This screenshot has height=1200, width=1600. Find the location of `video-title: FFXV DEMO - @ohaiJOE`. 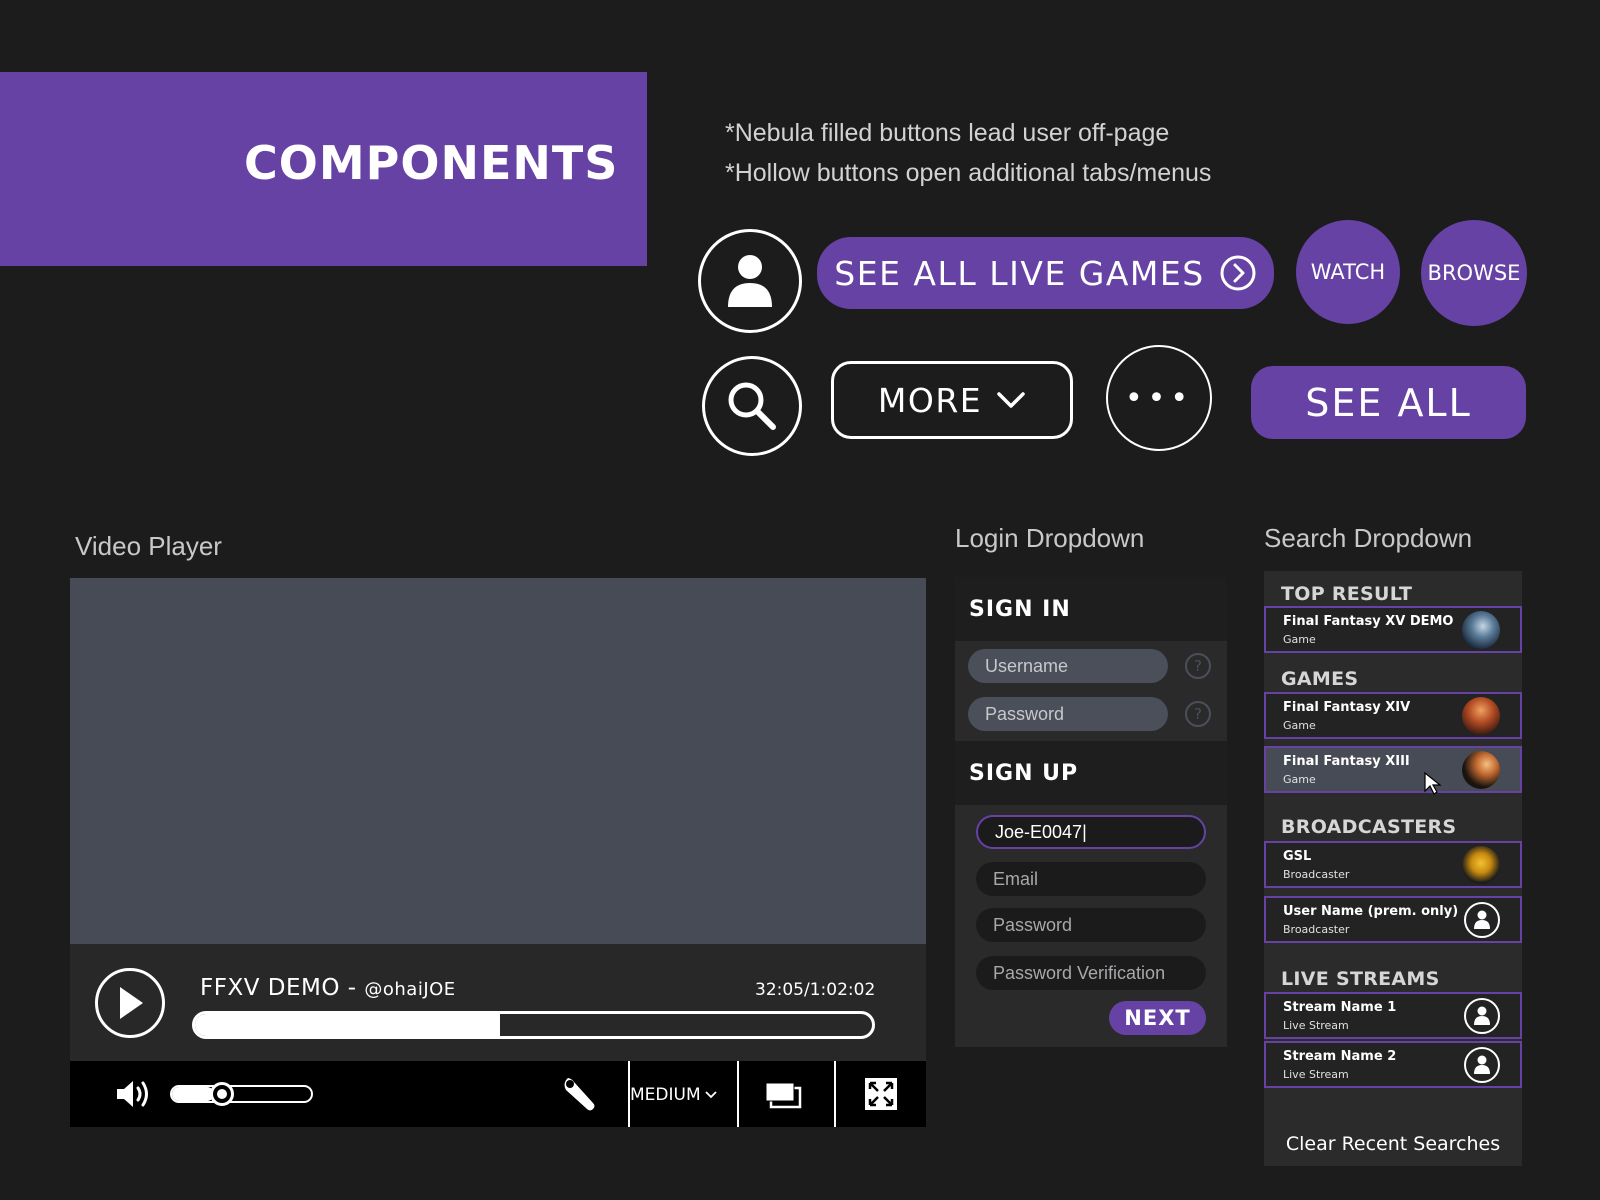

video-title: FFXV DEMO - @ohaiJOE is located at coordinates (328, 988).